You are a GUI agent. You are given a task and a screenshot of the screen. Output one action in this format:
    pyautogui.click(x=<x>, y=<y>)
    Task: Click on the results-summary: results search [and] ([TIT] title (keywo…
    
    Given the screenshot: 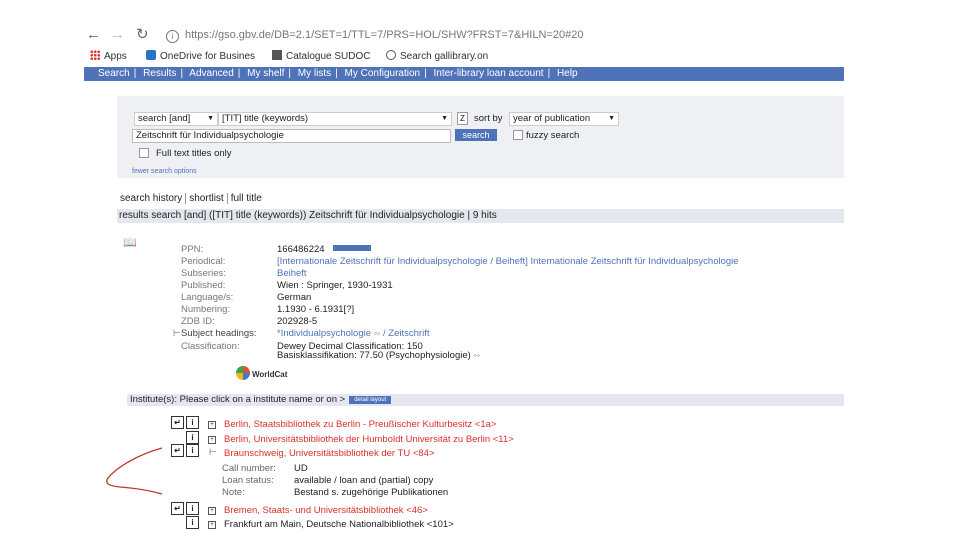 What is the action you would take?
    pyautogui.click(x=480, y=216)
    